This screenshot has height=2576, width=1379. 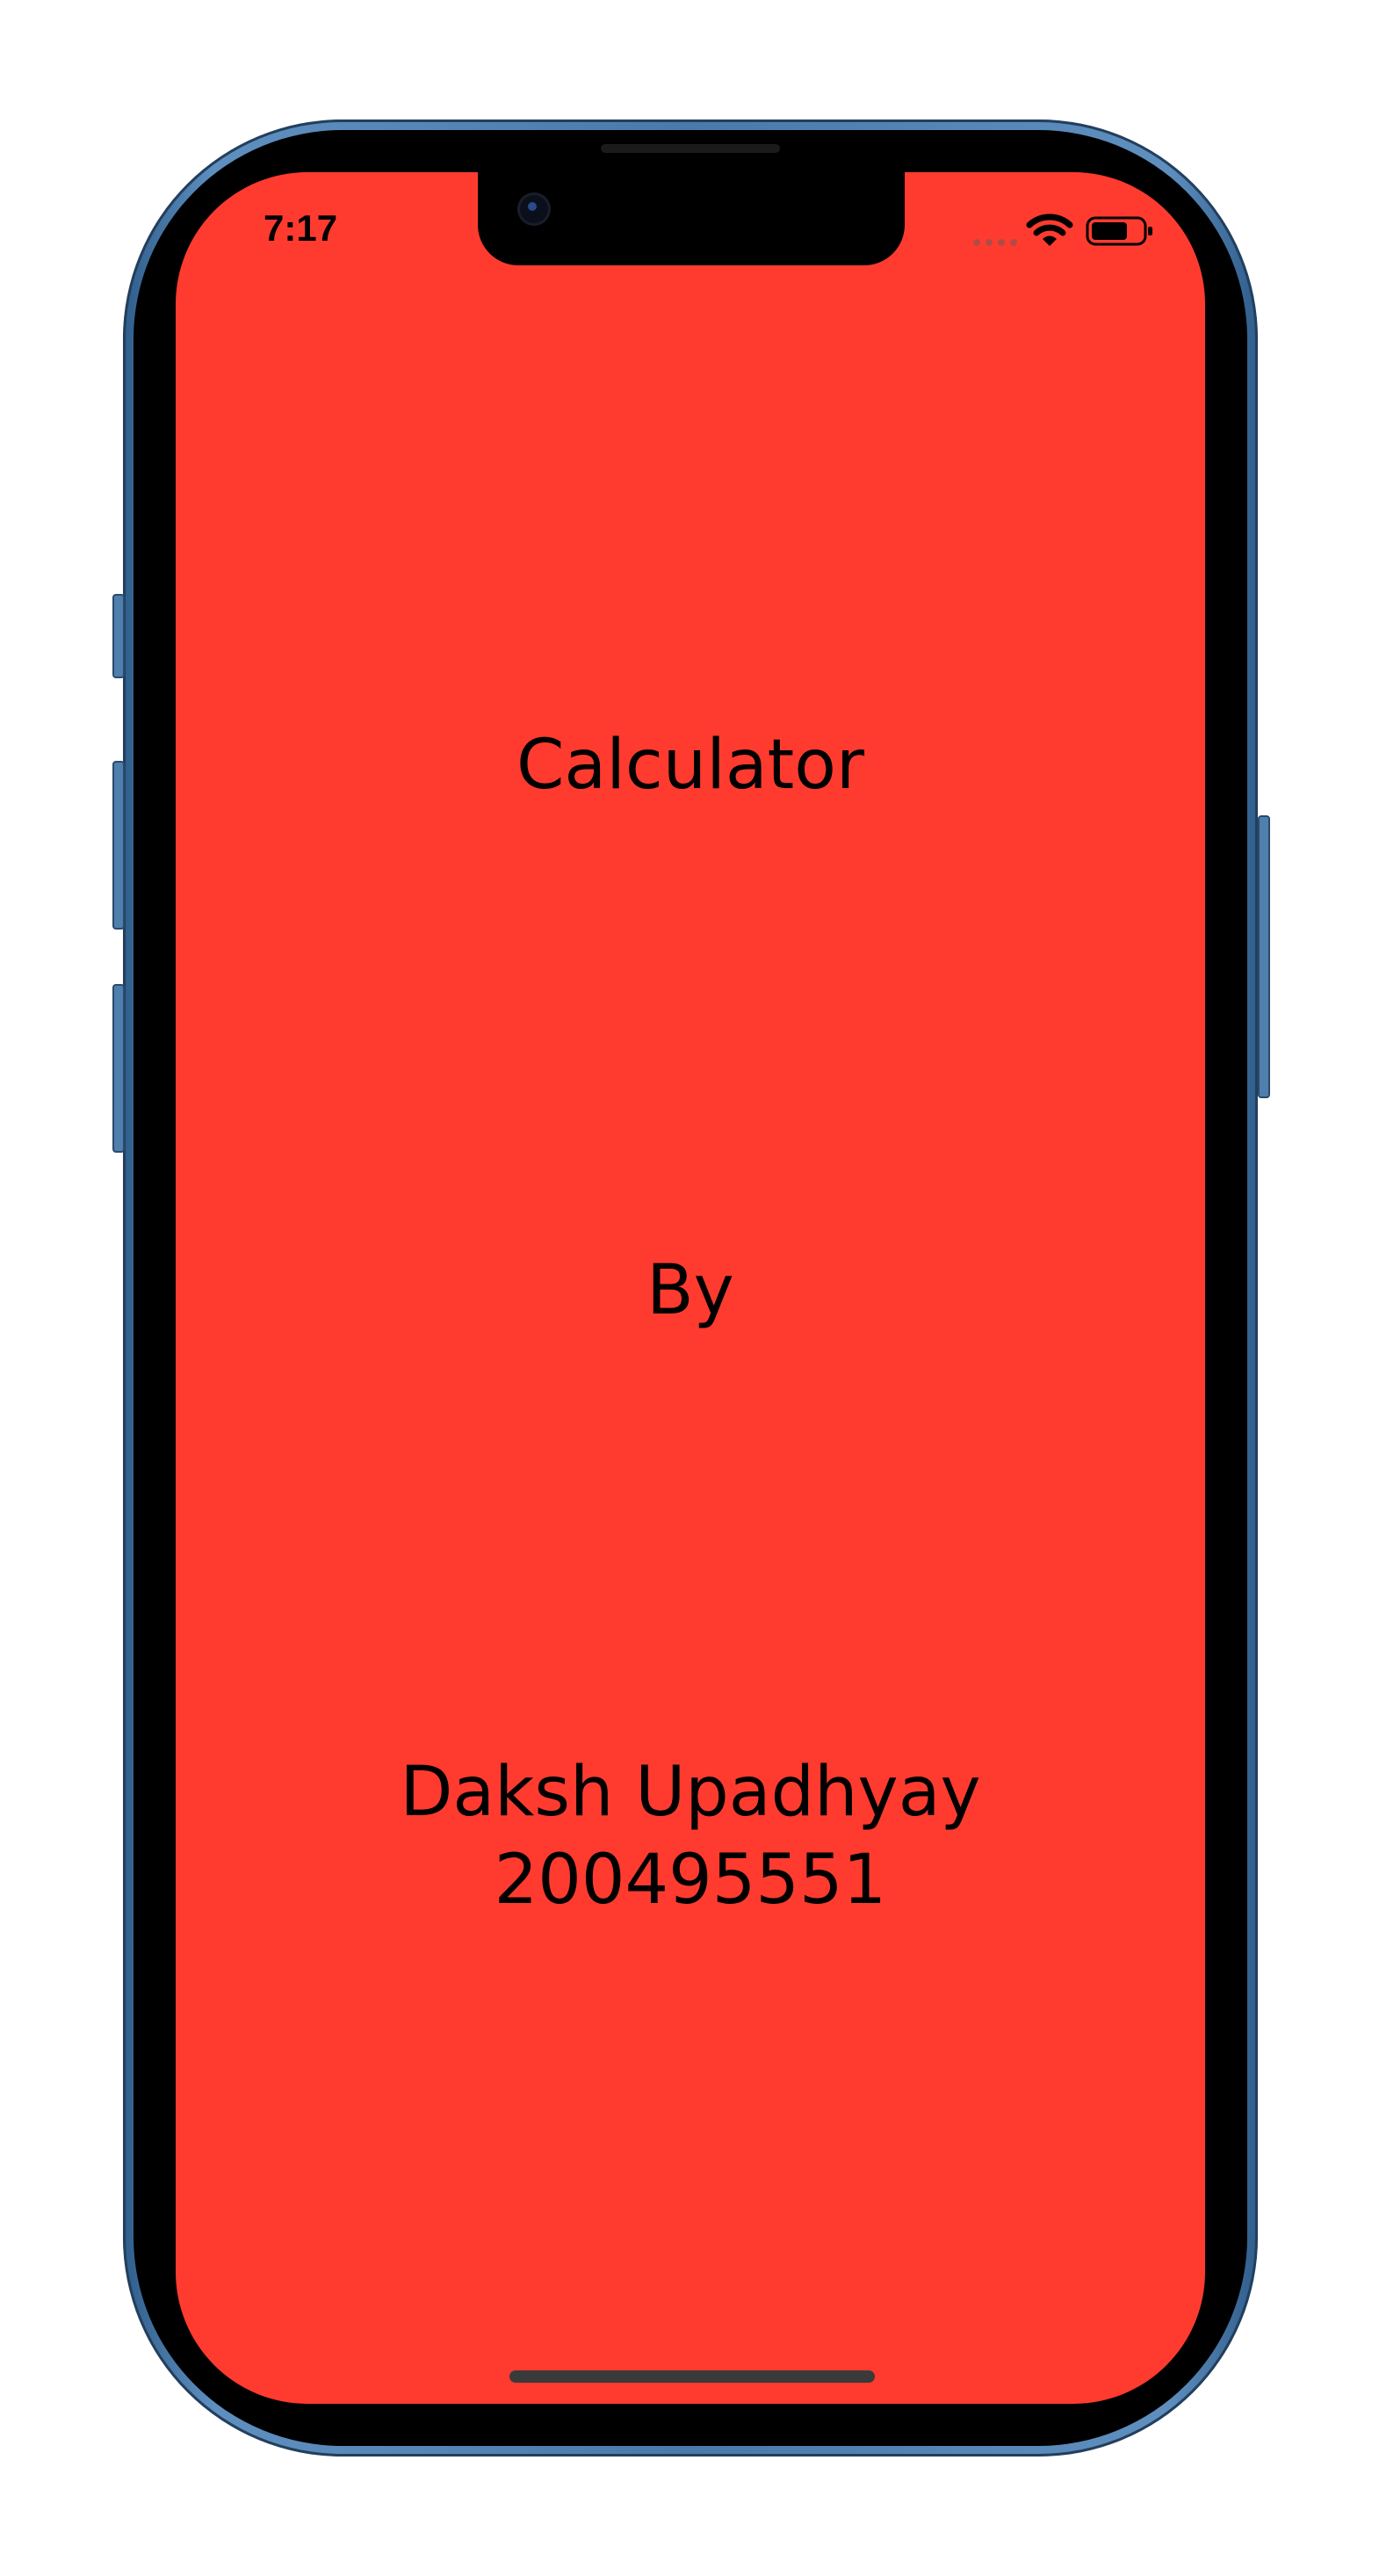 What do you see at coordinates (1049, 229) in the screenshot?
I see `wifi-icon` at bounding box center [1049, 229].